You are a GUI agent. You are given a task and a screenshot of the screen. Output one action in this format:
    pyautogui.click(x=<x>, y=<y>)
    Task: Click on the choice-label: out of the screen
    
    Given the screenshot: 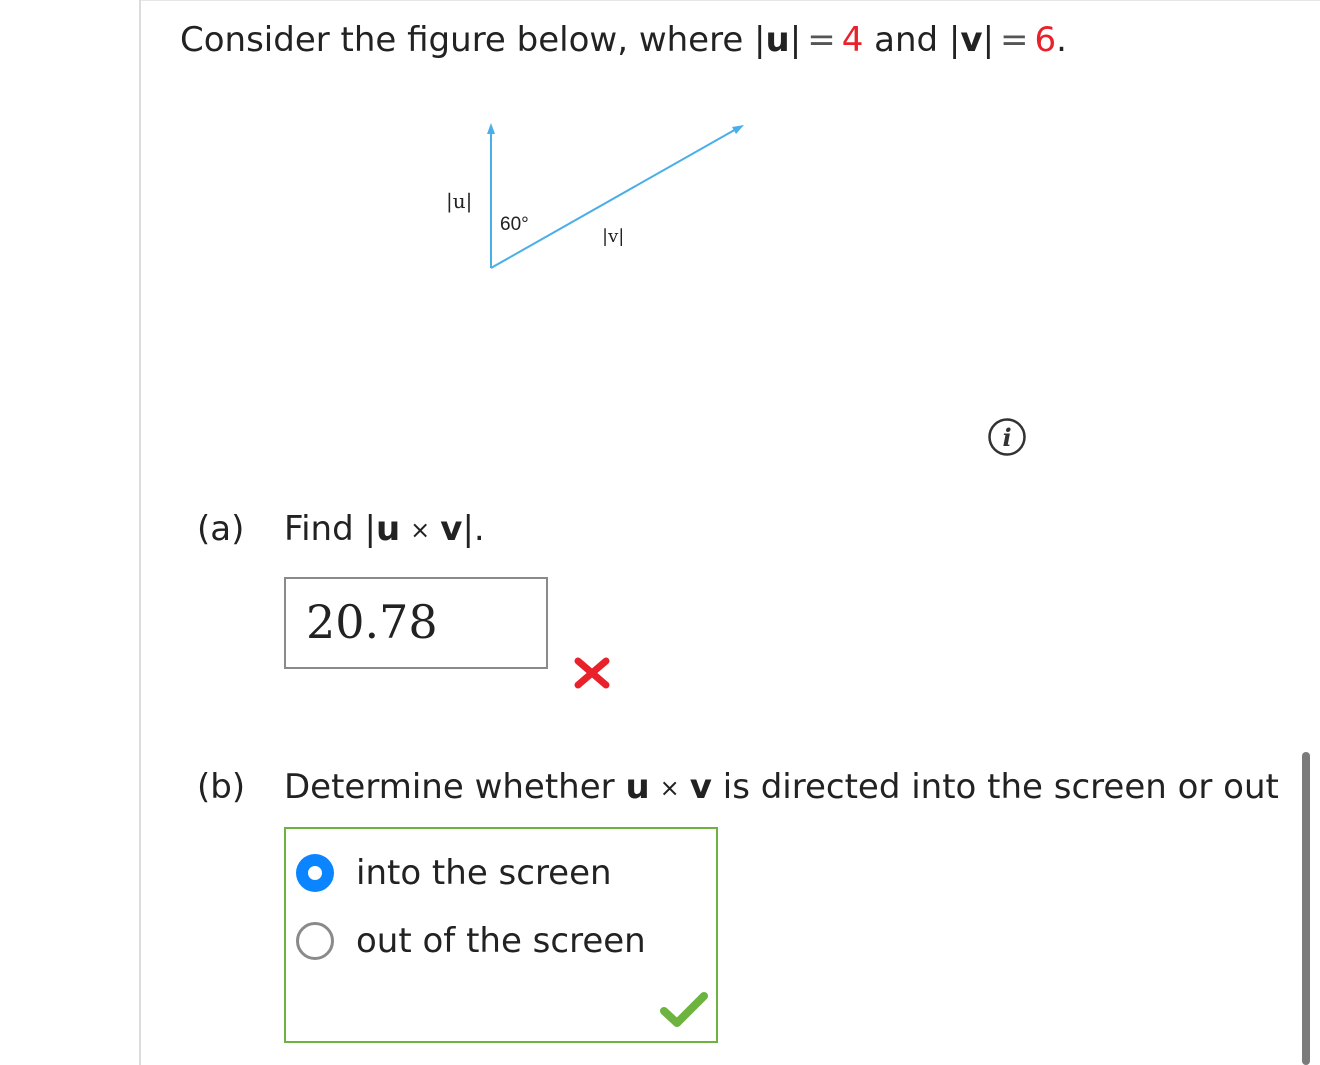 What is the action you would take?
    pyautogui.click(x=501, y=941)
    